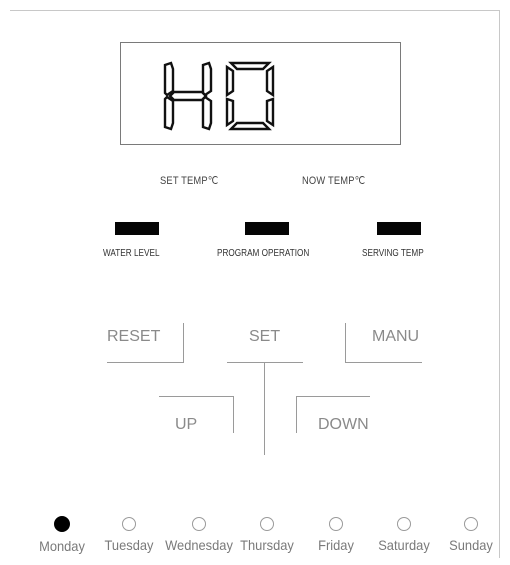 The image size is (510, 565). What do you see at coordinates (264, 337) in the screenshot?
I see `set-button: SET` at bounding box center [264, 337].